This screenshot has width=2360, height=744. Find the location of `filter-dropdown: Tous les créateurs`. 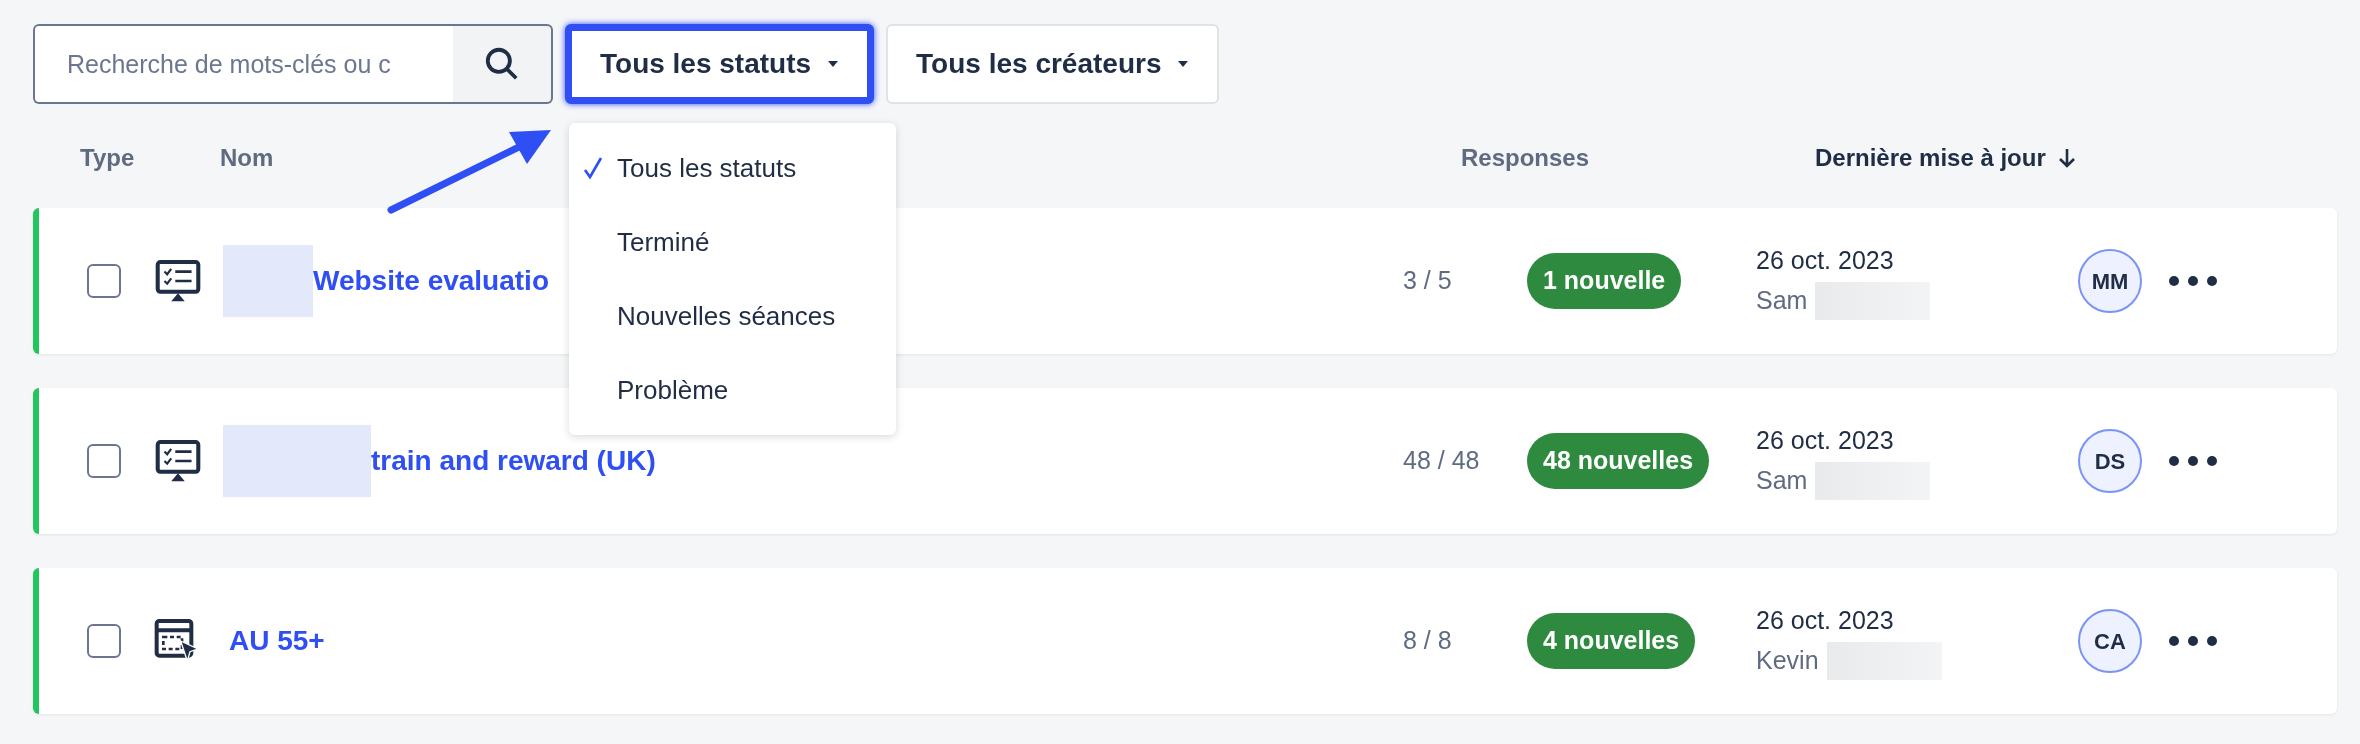

filter-dropdown: Tous les créateurs is located at coordinates (1053, 64).